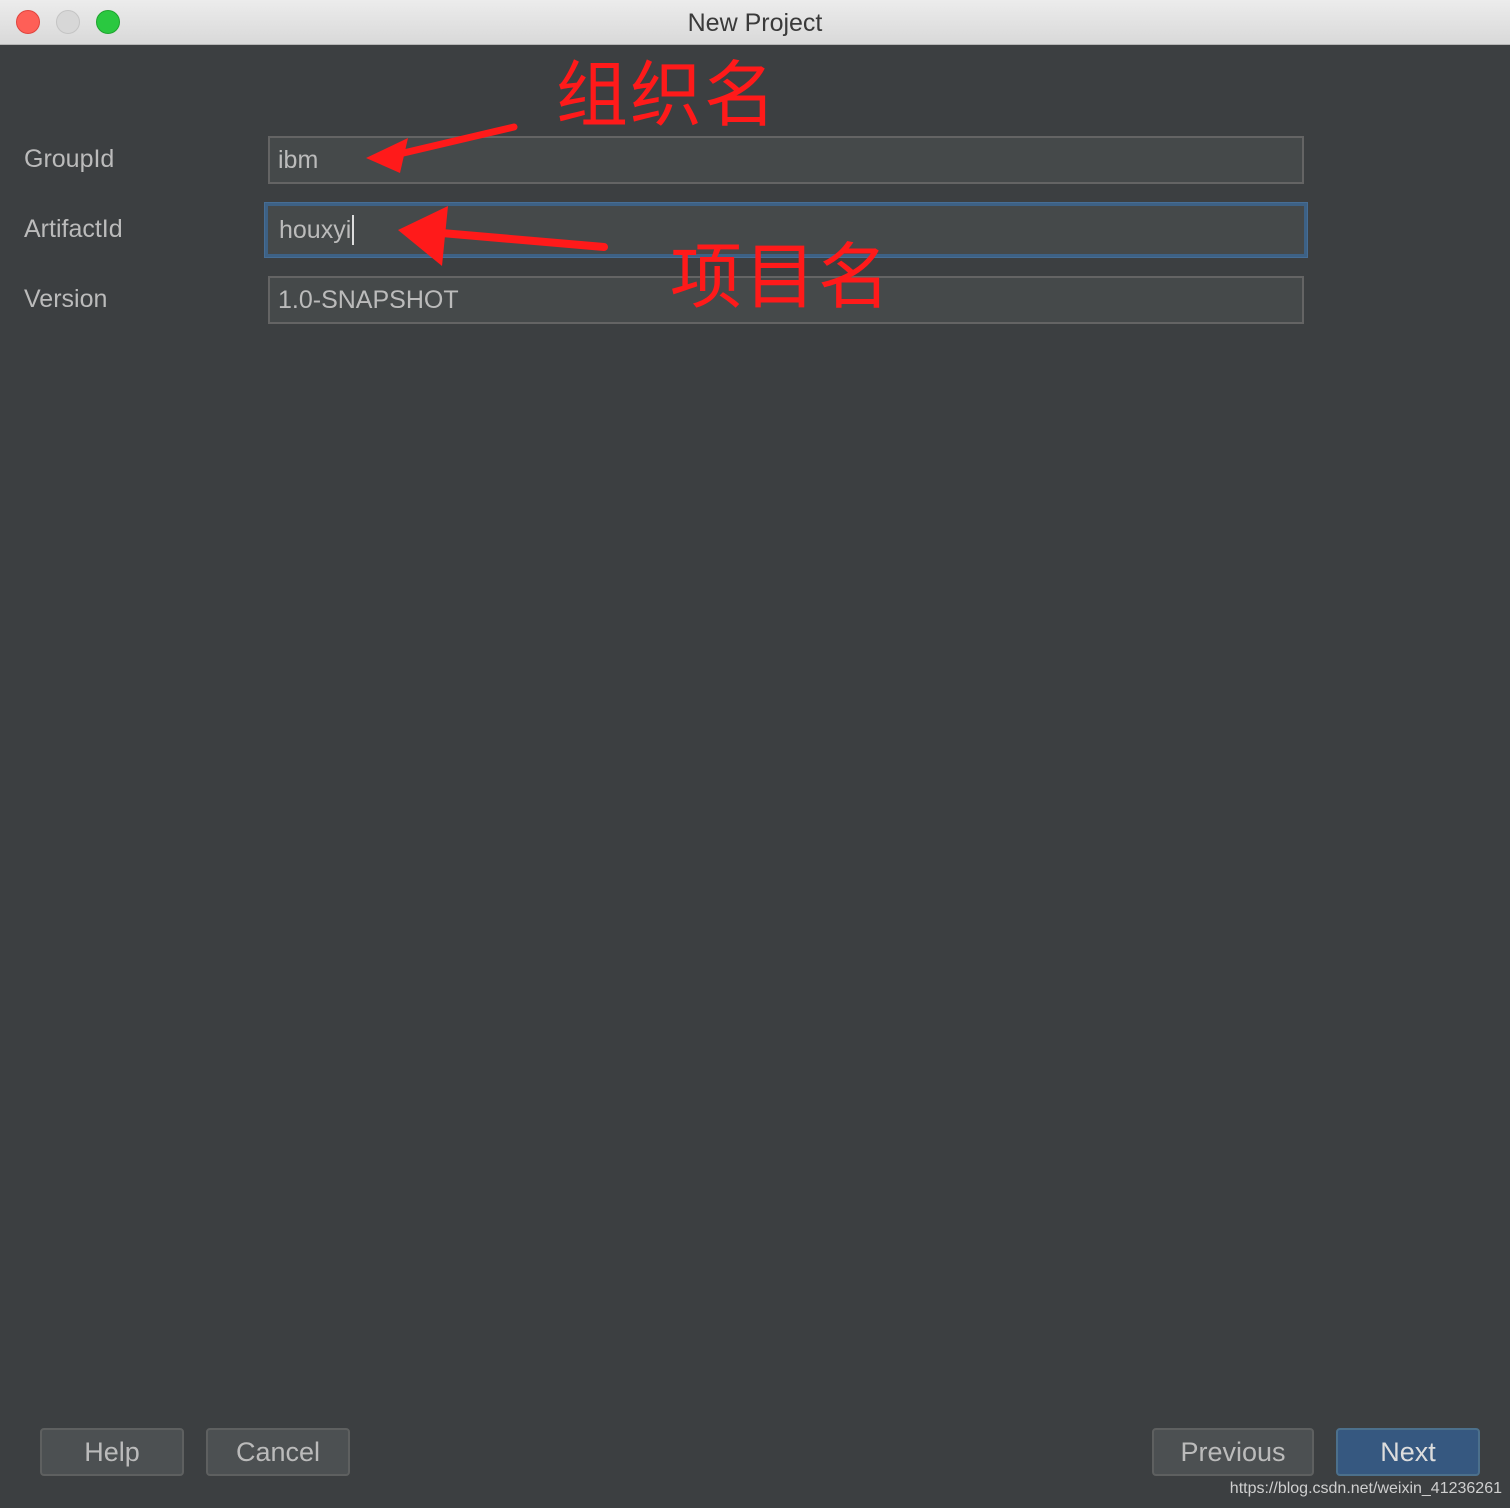 The image size is (1510, 1508). What do you see at coordinates (442, 148) in the screenshot?
I see `group-annotation-arrow` at bounding box center [442, 148].